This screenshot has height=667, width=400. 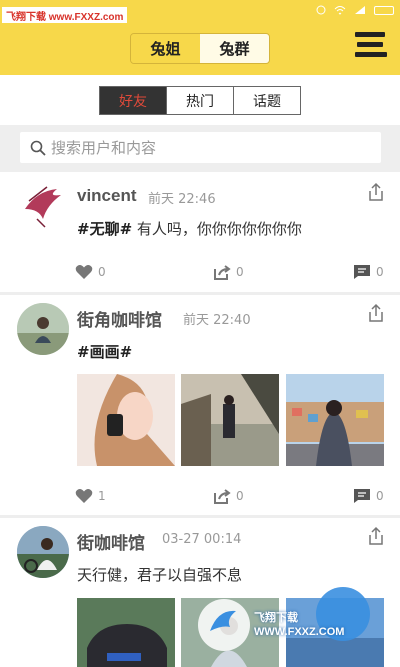 I want to click on tab-tujie: 兔姐, so click(x=165, y=48).